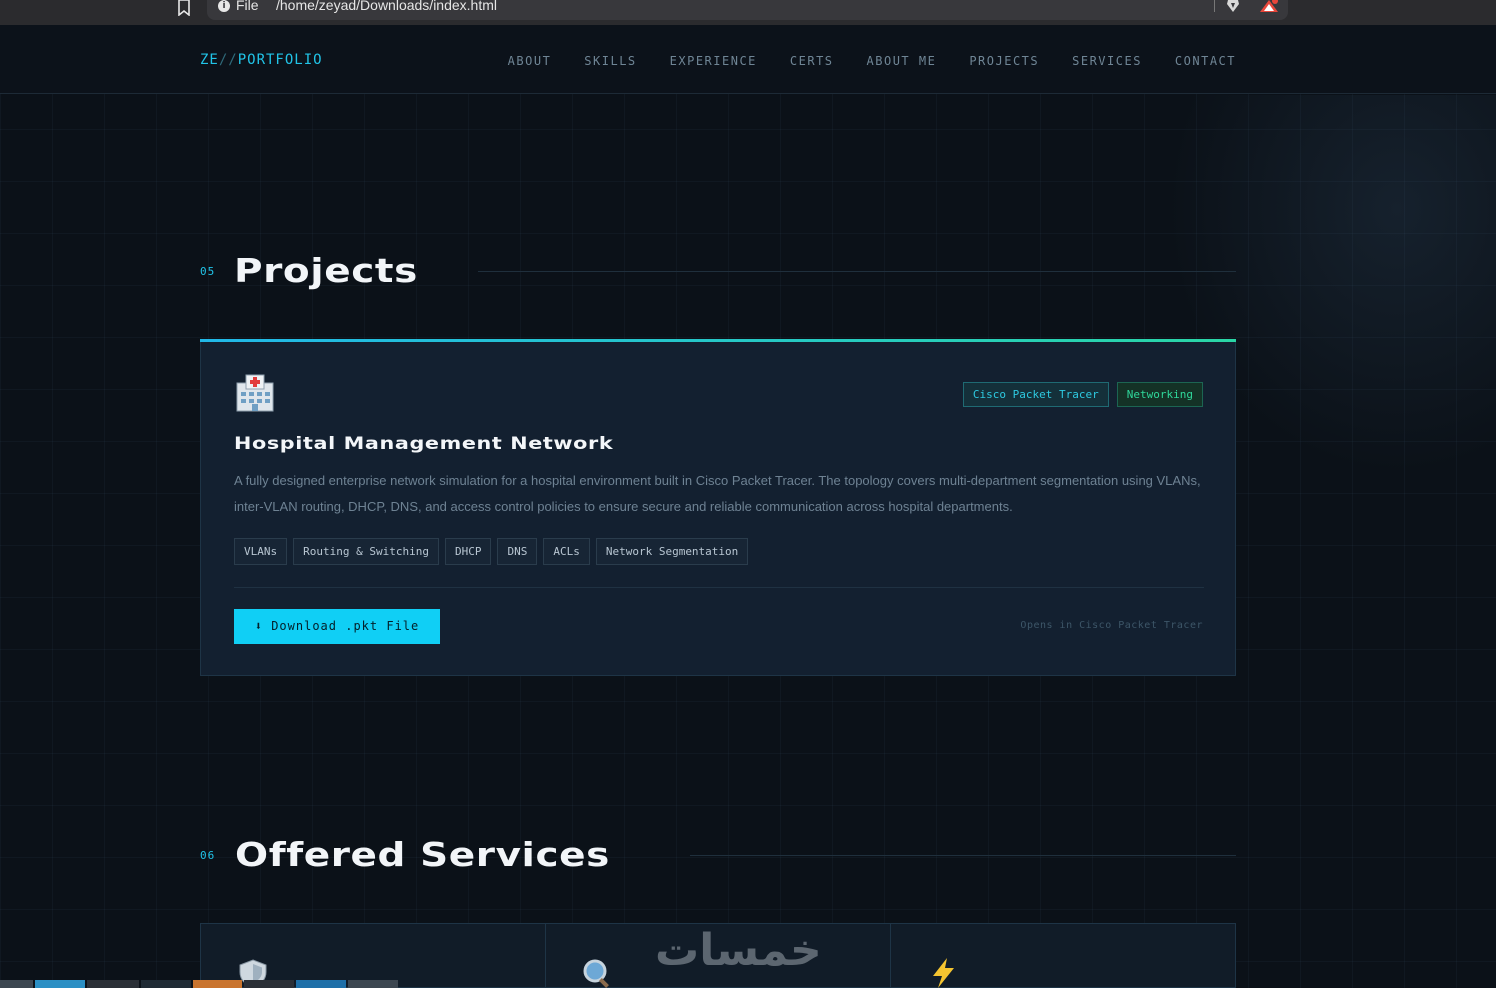  I want to click on nav-link-contact: CONTACT, so click(1205, 61).